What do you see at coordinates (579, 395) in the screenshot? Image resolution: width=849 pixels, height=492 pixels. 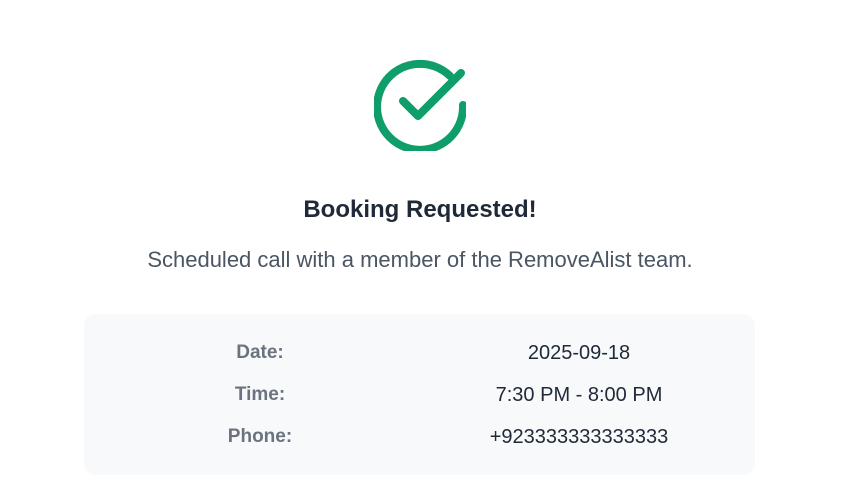 I see `time-value: 7:30 PM - 8:00 PM` at bounding box center [579, 395].